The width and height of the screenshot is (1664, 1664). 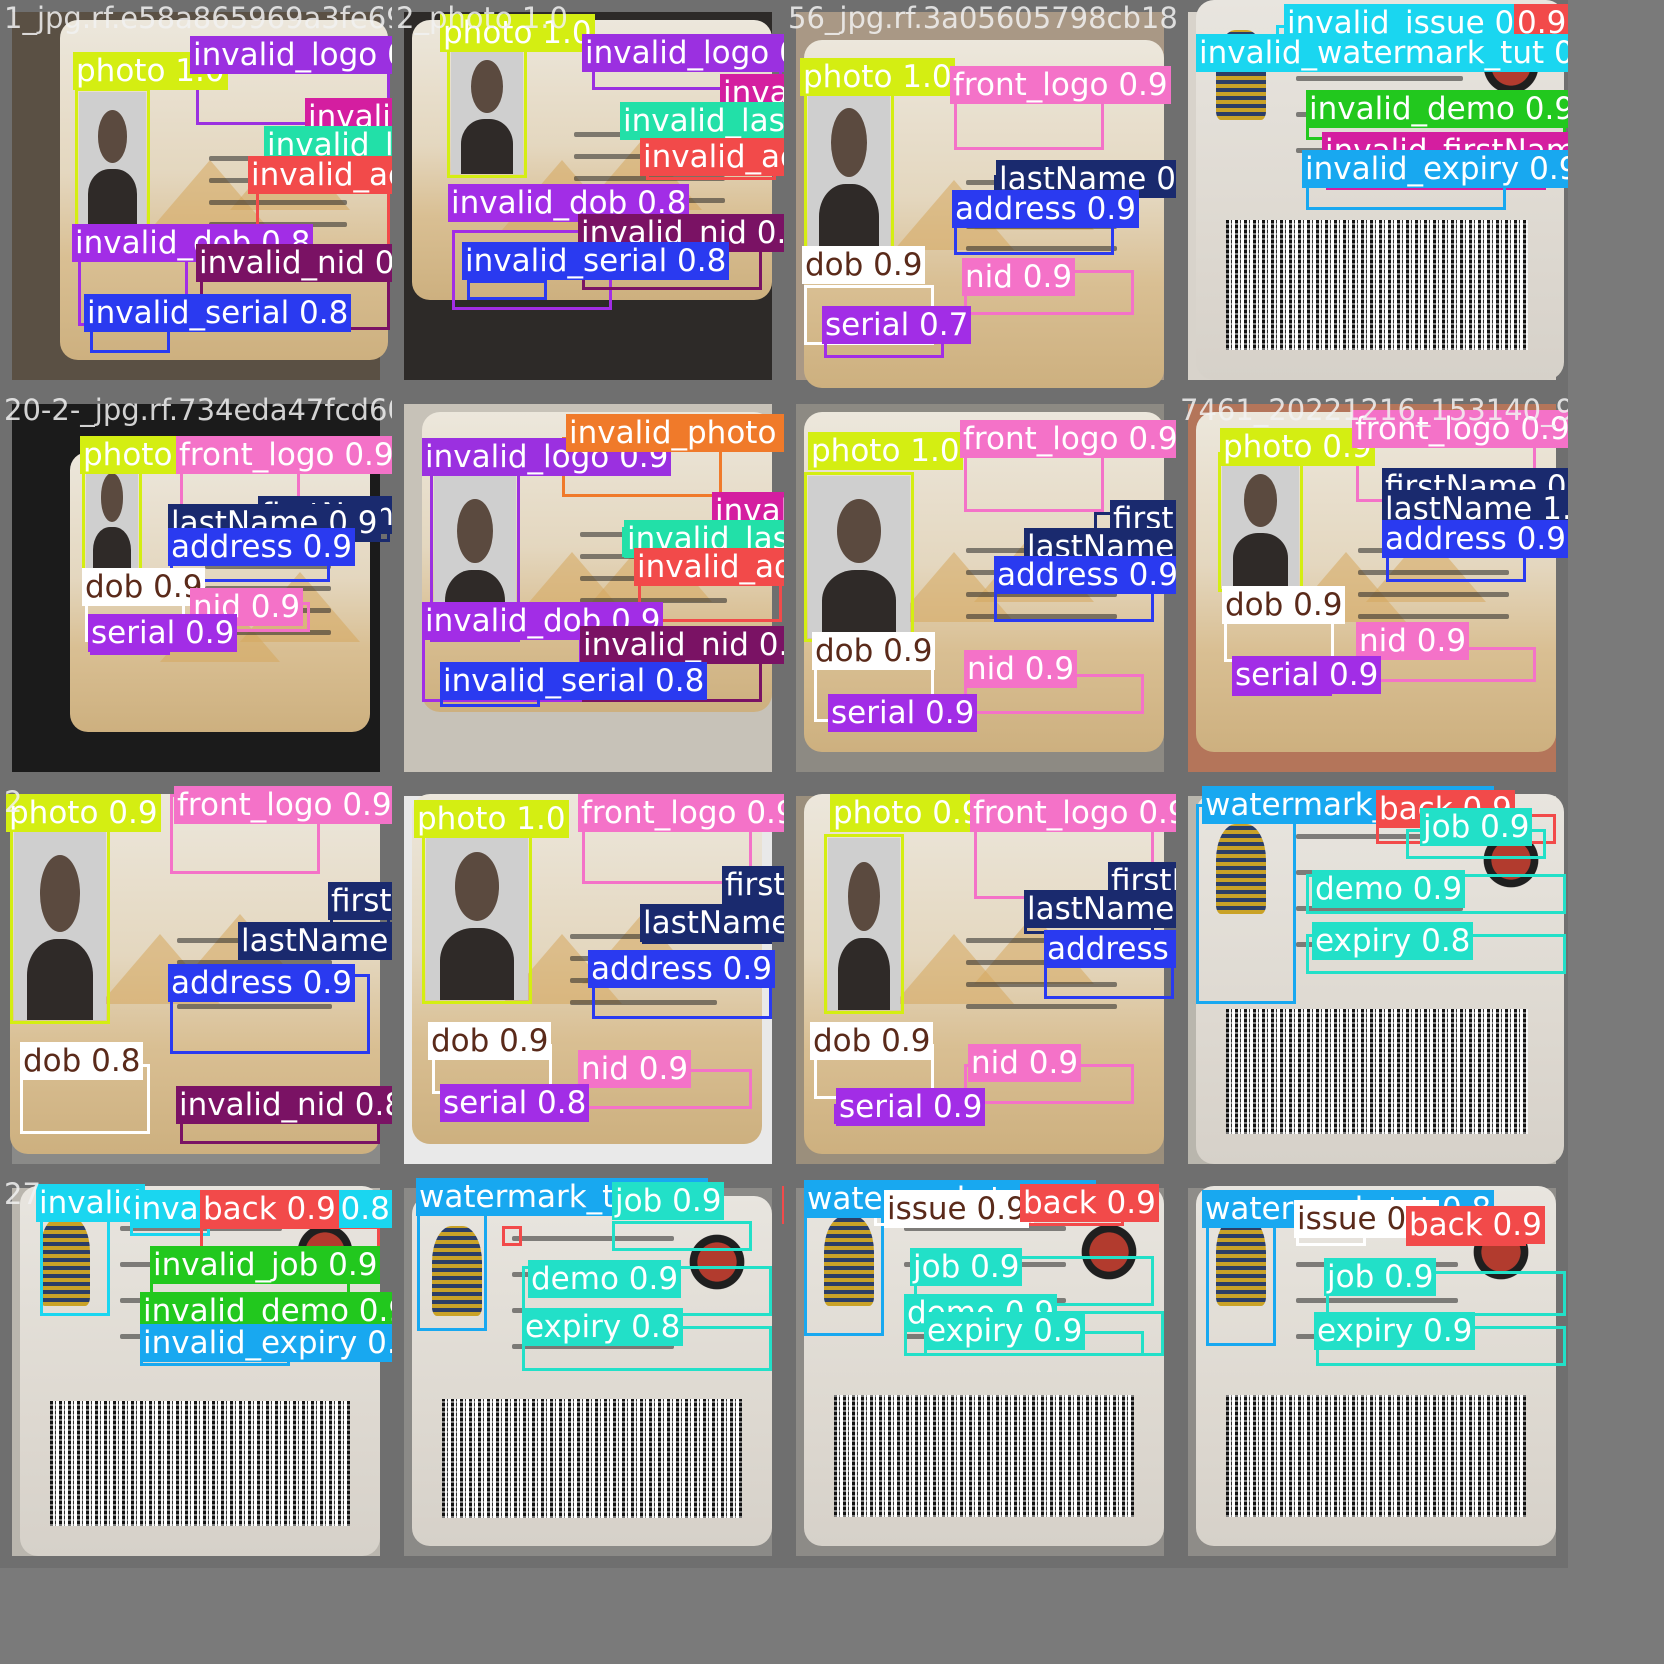 I want to click on detection-label: invalid_job 0.9, so click(x=265, y=1265).